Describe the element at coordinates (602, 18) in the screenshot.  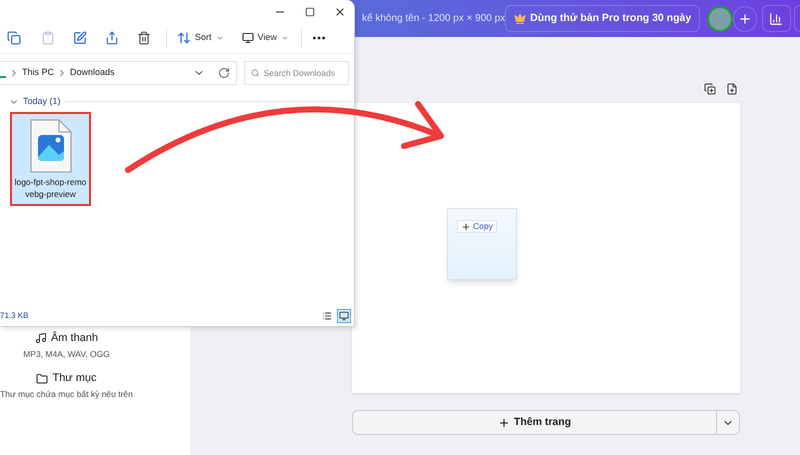
I see `pro-trial-button: Dùng thử bản Pro trong 30 ngày` at that location.